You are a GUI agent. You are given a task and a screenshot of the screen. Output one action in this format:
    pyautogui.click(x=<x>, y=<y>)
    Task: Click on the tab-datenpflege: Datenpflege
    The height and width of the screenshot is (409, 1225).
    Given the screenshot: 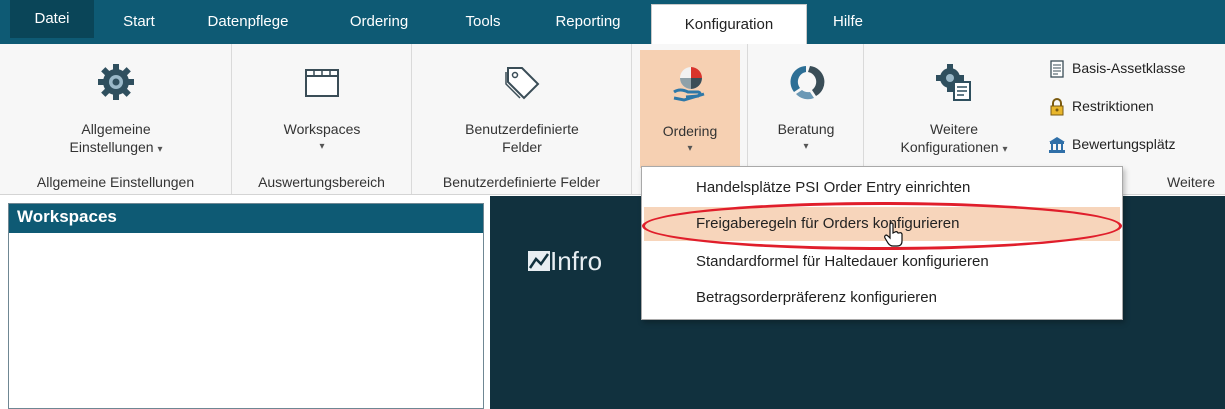 What is the action you would take?
    pyautogui.click(x=248, y=22)
    